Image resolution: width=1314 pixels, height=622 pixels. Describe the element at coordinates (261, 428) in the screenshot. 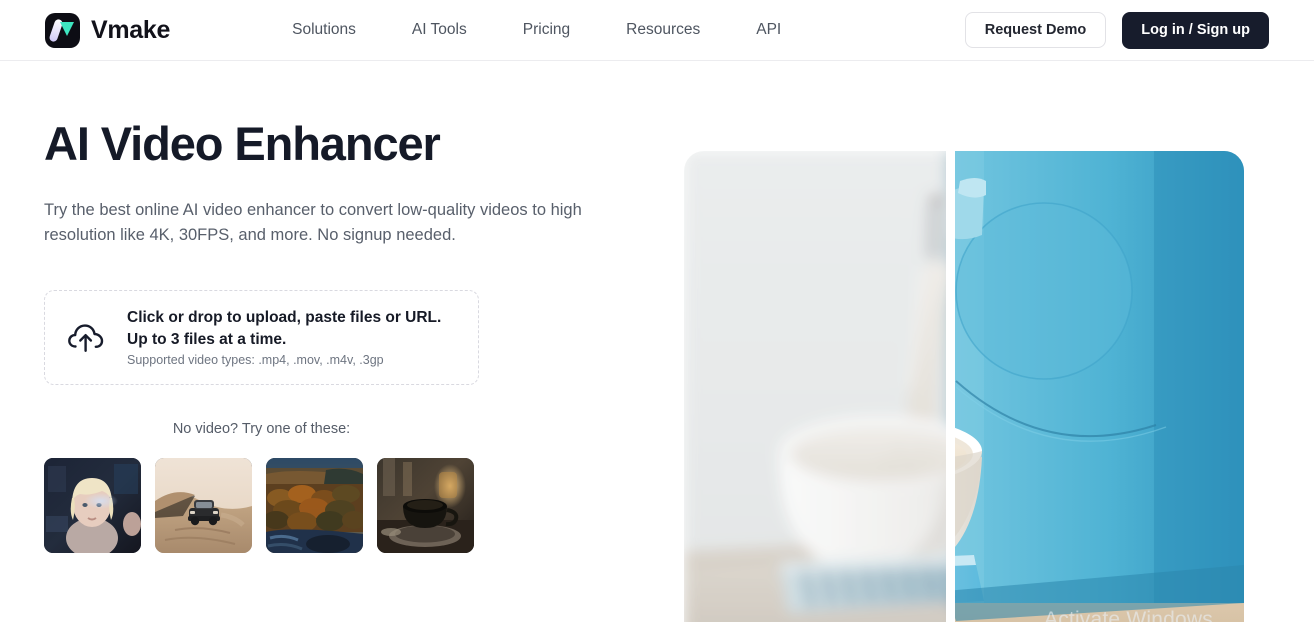

I see `samples-label: No video? Try one of these:` at that location.